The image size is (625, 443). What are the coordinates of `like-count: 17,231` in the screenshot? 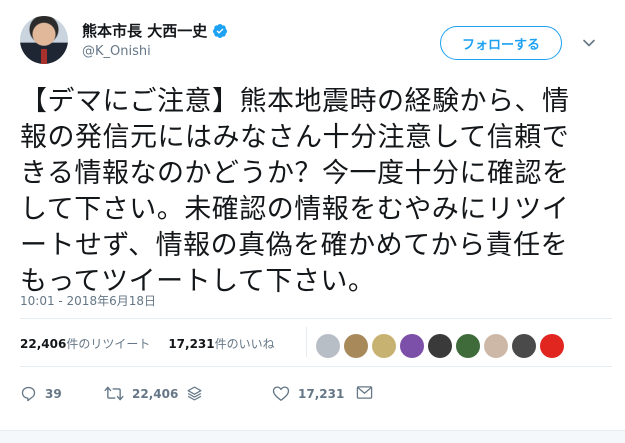 It's located at (321, 393).